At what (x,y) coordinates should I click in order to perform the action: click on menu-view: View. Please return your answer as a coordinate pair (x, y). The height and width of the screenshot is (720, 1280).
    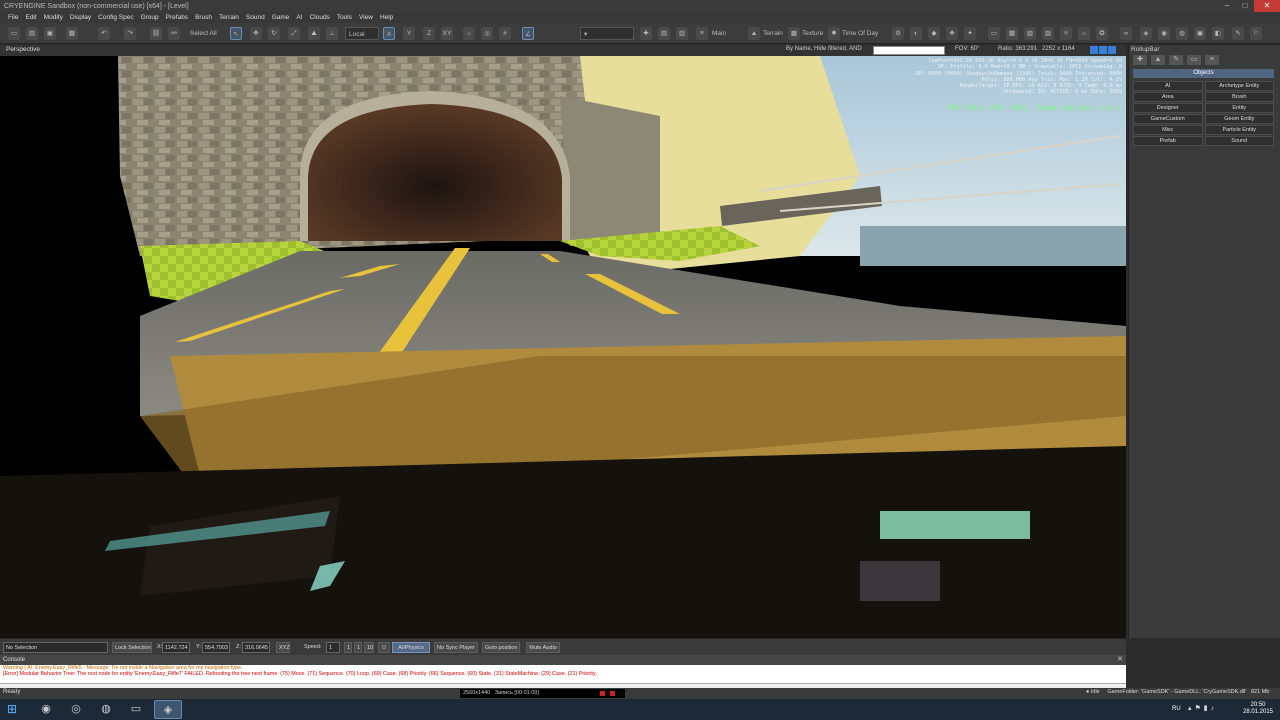
    Looking at the image, I should click on (366, 17).